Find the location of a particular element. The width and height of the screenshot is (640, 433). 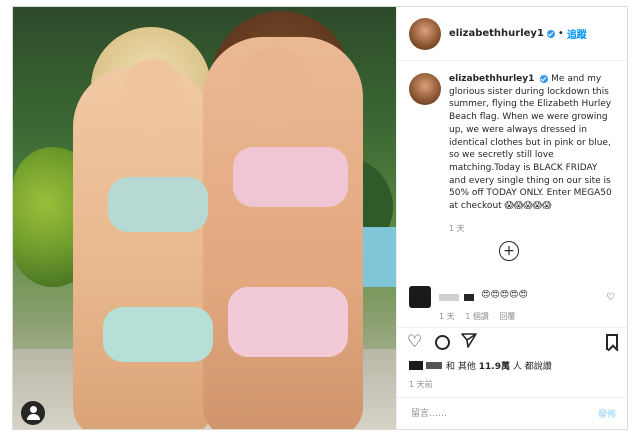

verified-badge-icon is located at coordinates (550, 33).